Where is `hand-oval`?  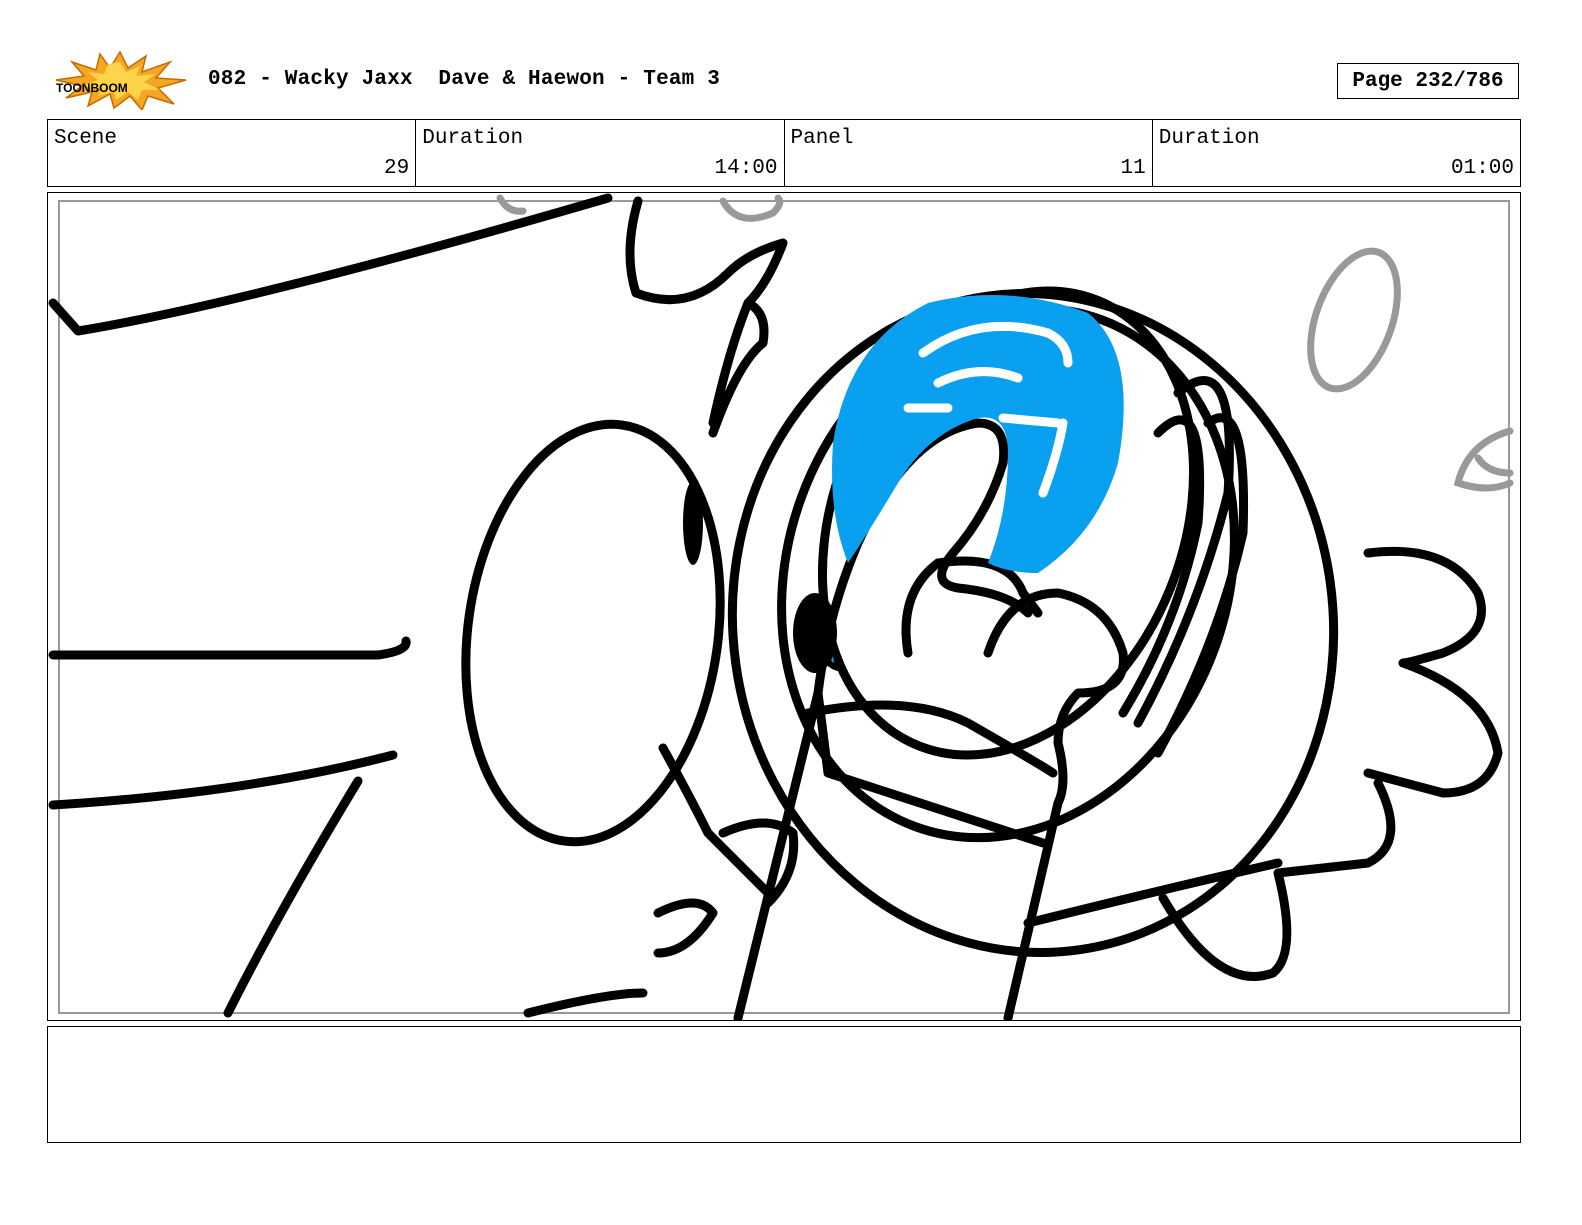 hand-oval is located at coordinates (593, 633).